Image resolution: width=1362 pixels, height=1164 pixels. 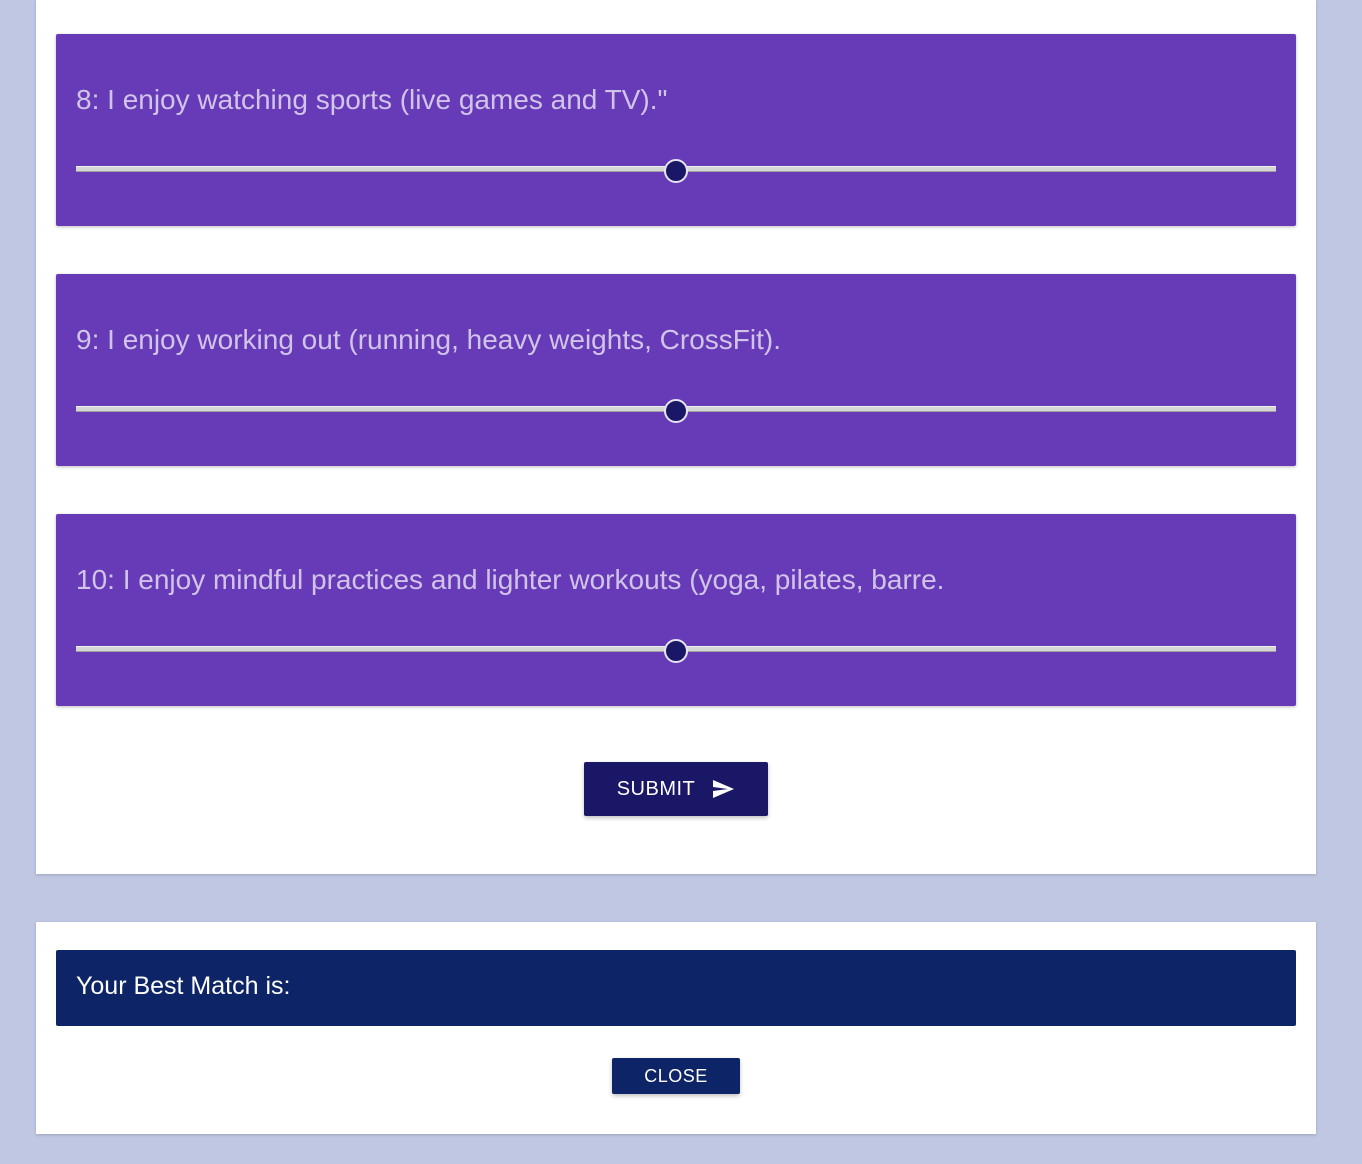 I want to click on send-icon, so click(x=723, y=789).